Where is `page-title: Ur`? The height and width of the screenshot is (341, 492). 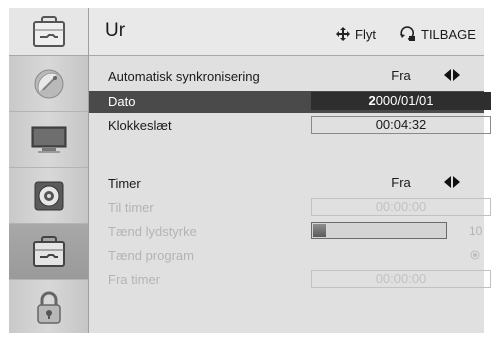 page-title: Ur is located at coordinates (115, 30).